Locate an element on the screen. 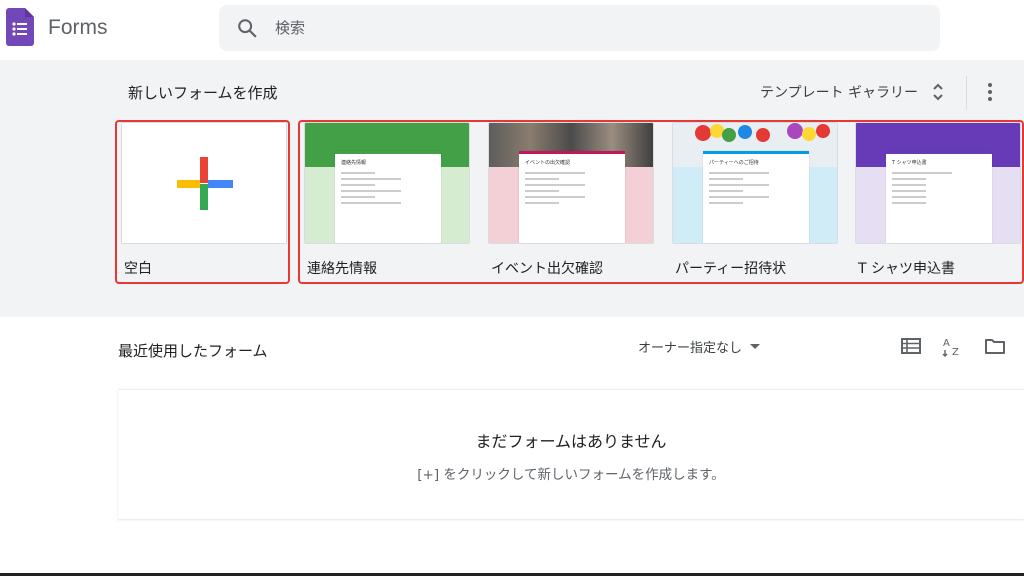 The width and height of the screenshot is (1024, 576). forms-logo-icon is located at coordinates (20, 27).